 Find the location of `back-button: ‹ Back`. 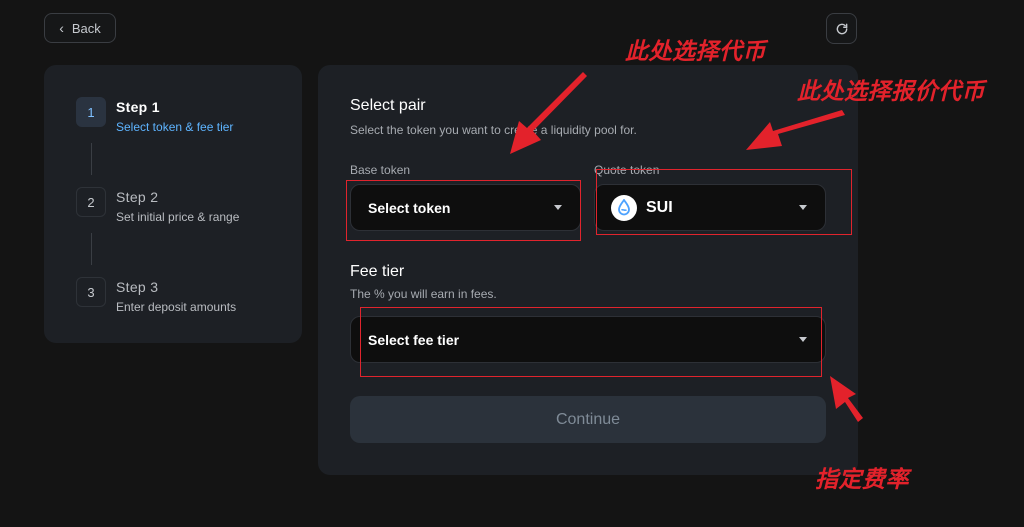

back-button: ‹ Back is located at coordinates (80, 28).